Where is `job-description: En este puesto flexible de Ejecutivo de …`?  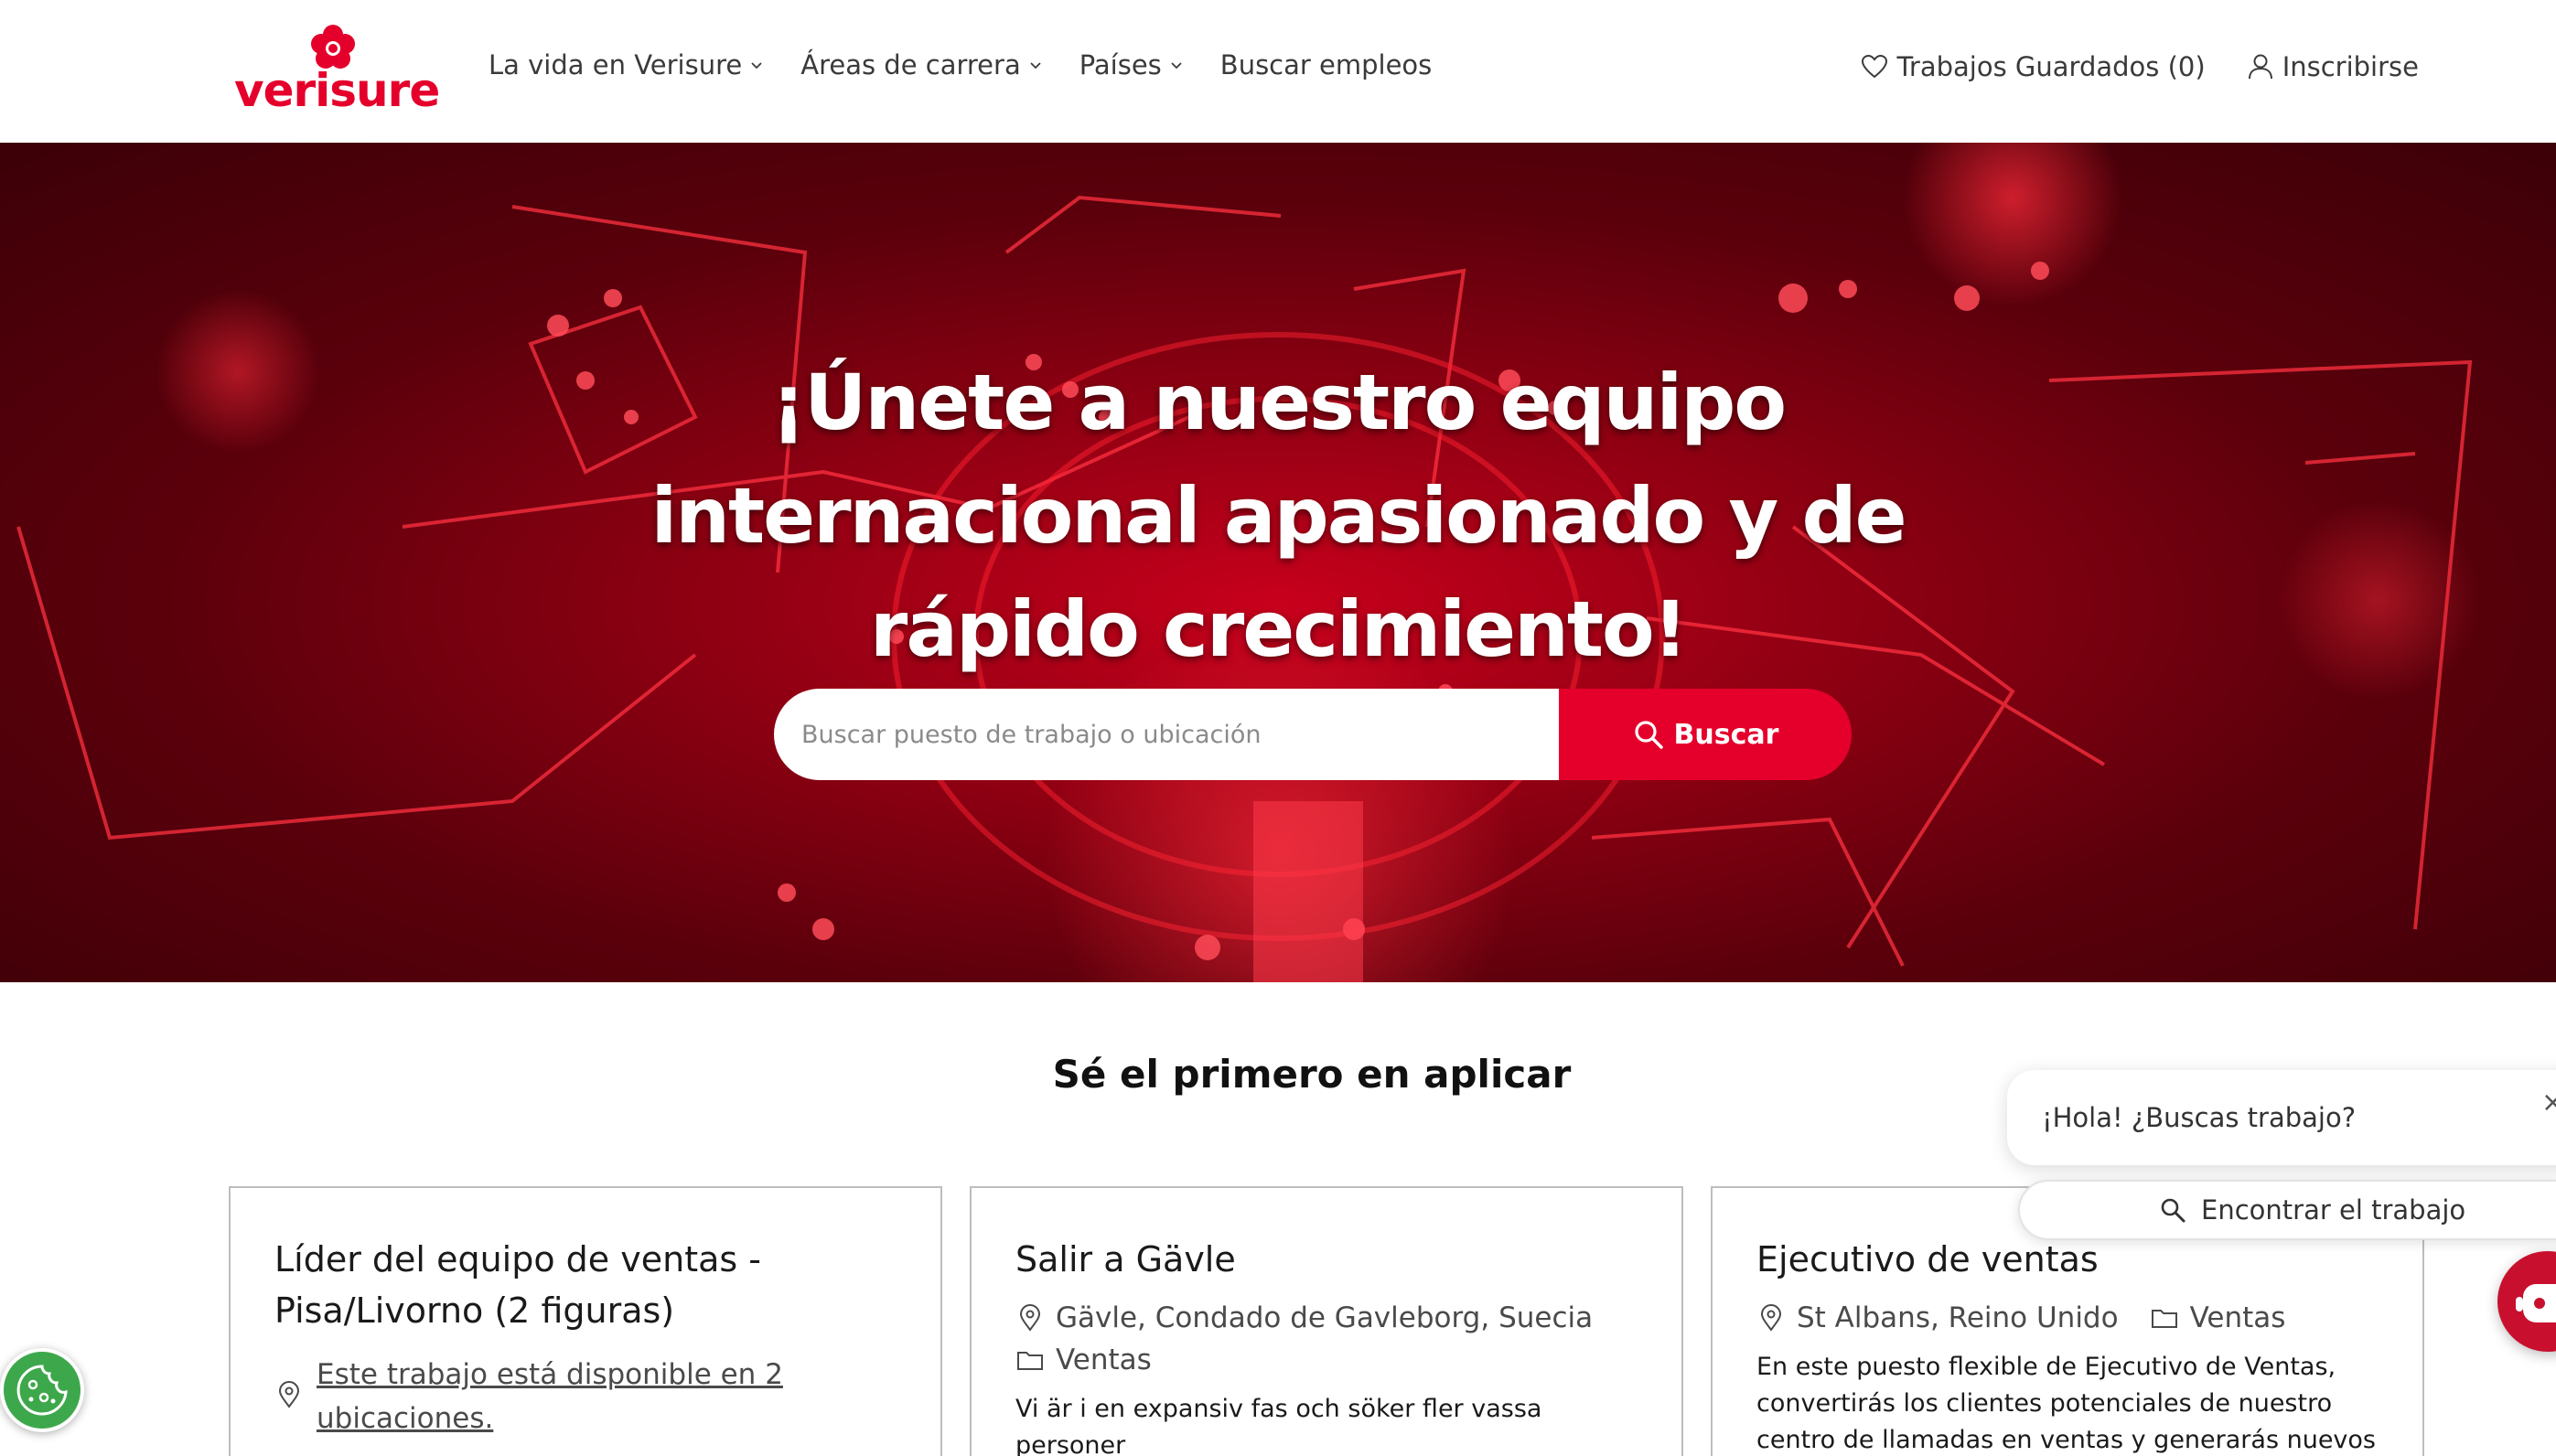 job-description: En este puesto flexible de Ejecutivo de … is located at coordinates (2066, 1403).